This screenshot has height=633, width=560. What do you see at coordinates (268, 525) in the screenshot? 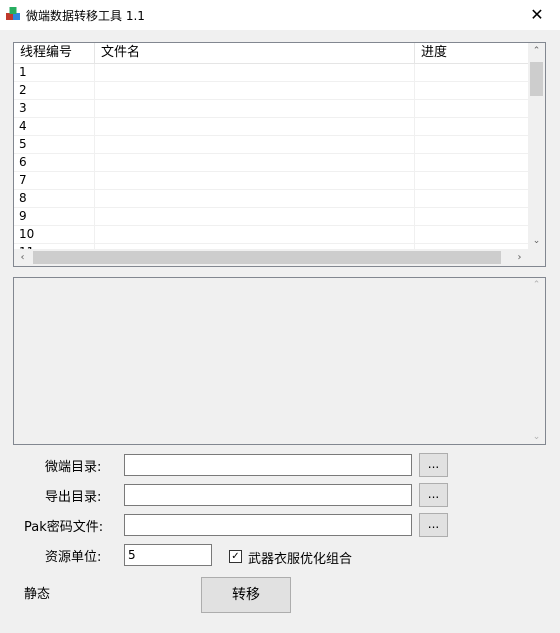
I see `pak-key-input` at bounding box center [268, 525].